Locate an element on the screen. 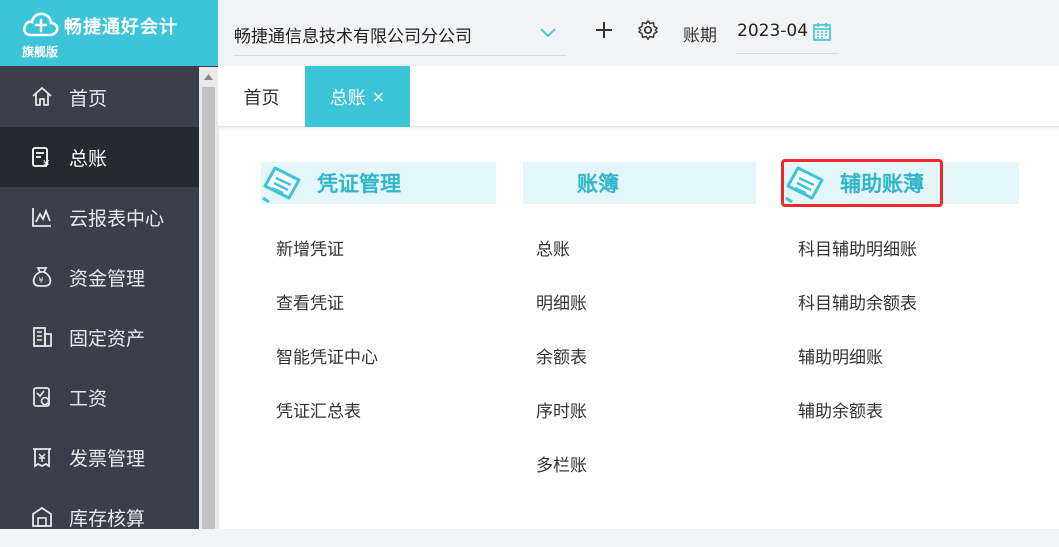 This screenshot has width=1059, height=547. sidebar-scrollbar is located at coordinates (208, 298).